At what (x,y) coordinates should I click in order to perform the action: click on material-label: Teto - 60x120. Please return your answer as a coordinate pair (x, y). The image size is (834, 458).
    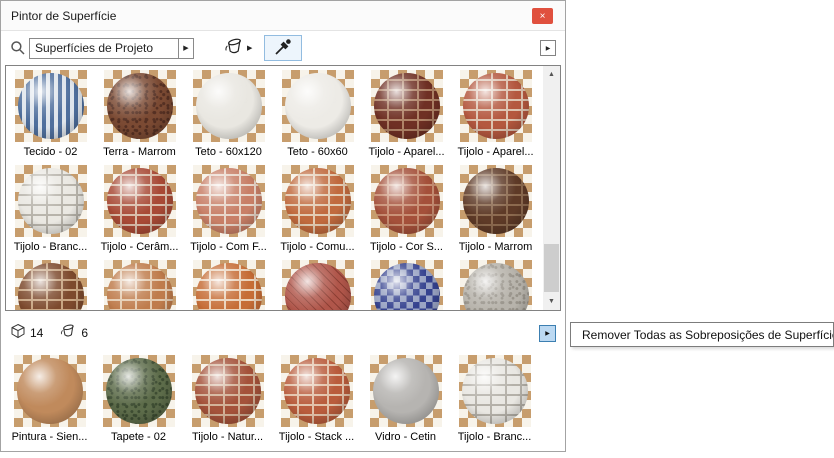
    Looking at the image, I should click on (228, 152).